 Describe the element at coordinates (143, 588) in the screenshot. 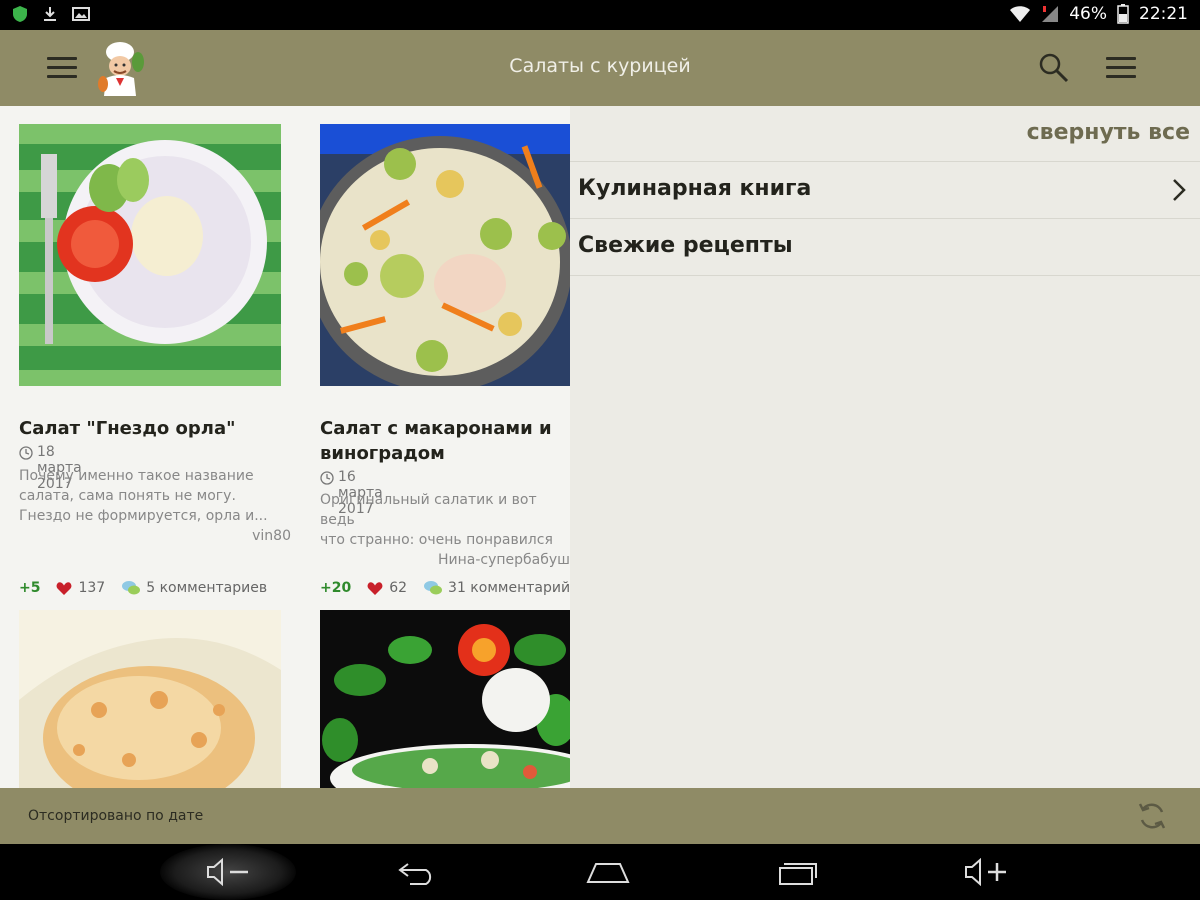

I see `recipe-stats: +5 137 5 комментариев` at that location.